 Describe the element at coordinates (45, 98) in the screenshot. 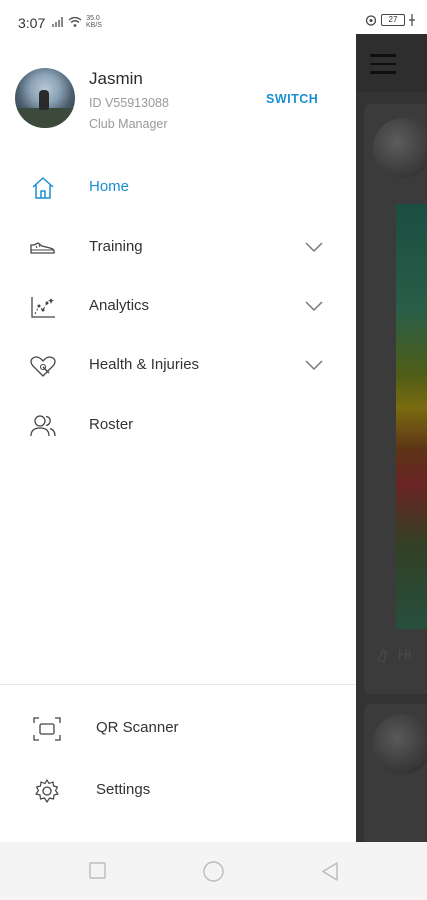

I see `avatar` at that location.